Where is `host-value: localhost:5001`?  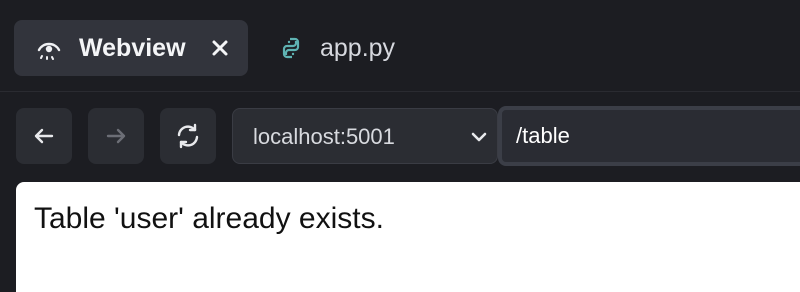 host-value: localhost:5001 is located at coordinates (324, 136).